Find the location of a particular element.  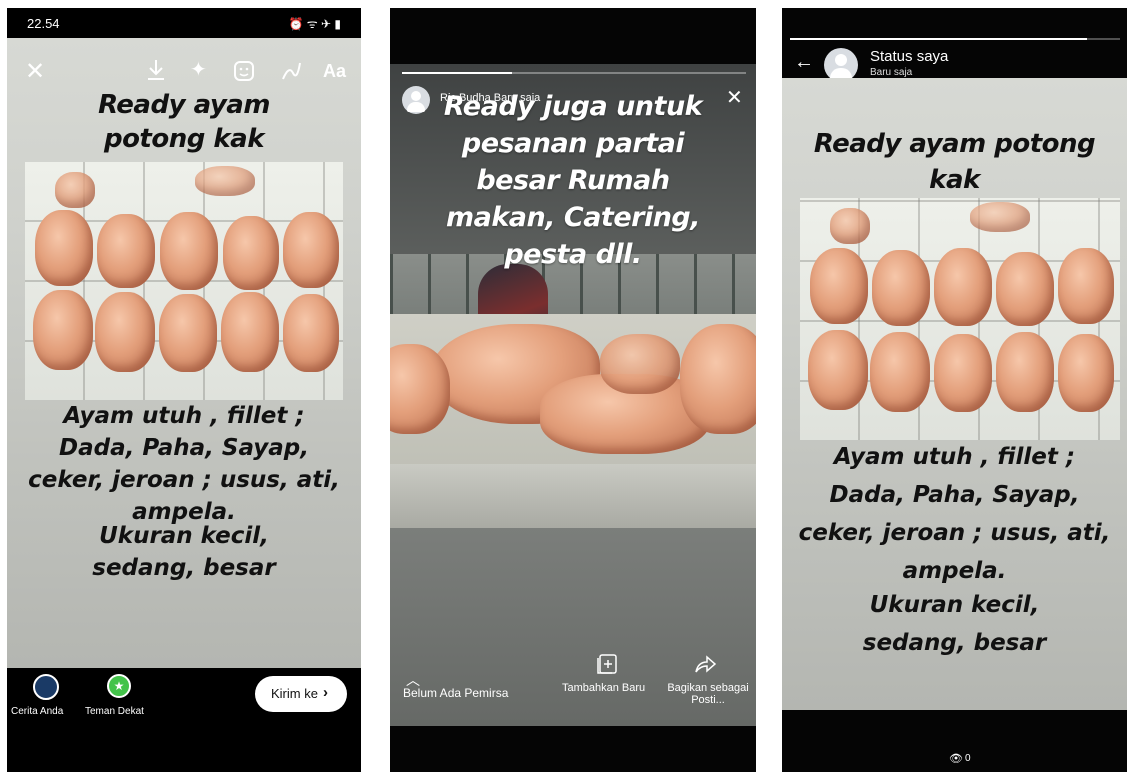

story-progress is located at coordinates (574, 73).